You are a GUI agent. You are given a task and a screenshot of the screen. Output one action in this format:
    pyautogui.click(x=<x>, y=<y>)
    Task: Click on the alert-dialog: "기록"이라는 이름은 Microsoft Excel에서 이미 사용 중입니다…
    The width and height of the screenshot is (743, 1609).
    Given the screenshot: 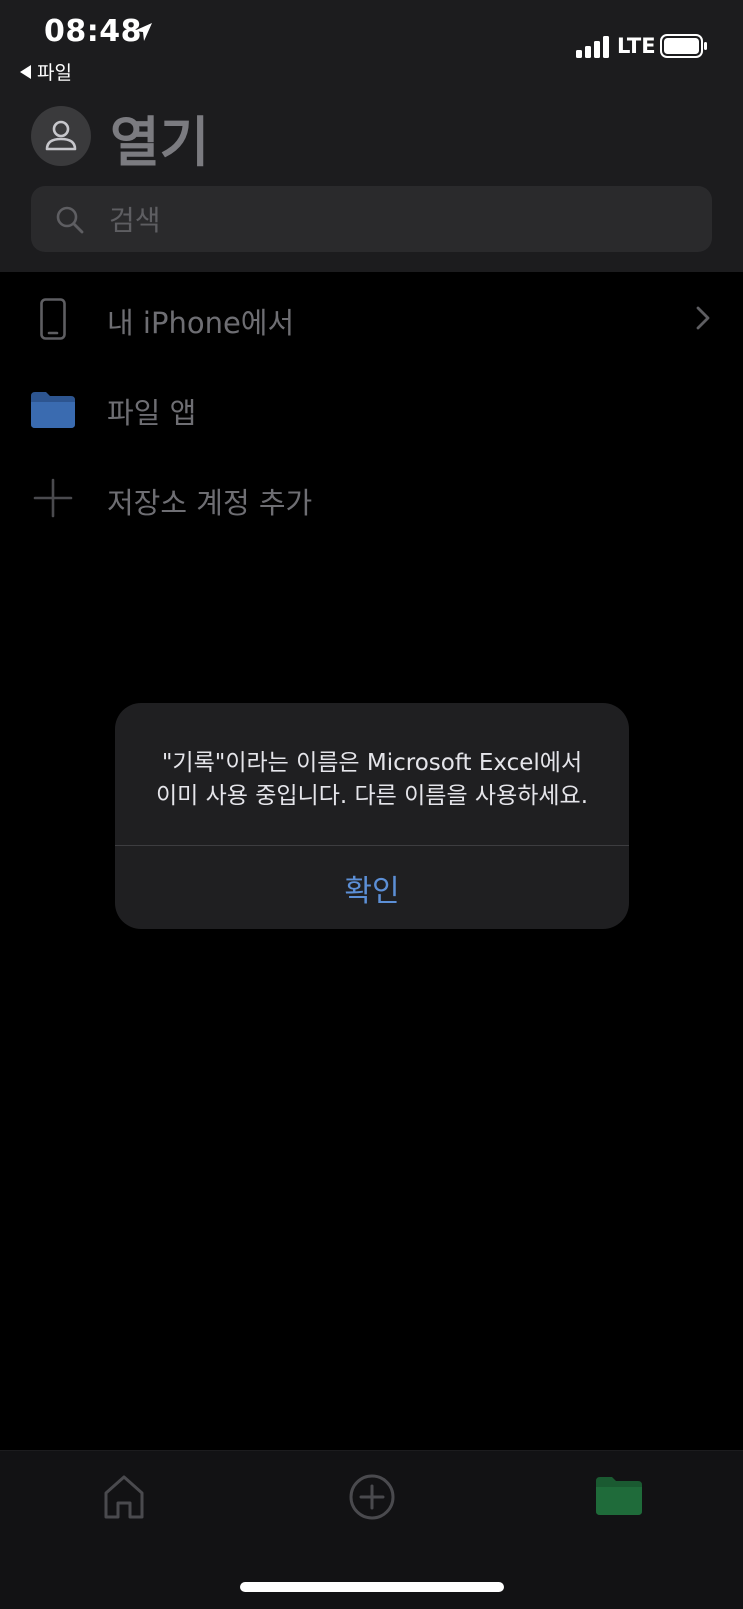 What is the action you would take?
    pyautogui.click(x=372, y=816)
    